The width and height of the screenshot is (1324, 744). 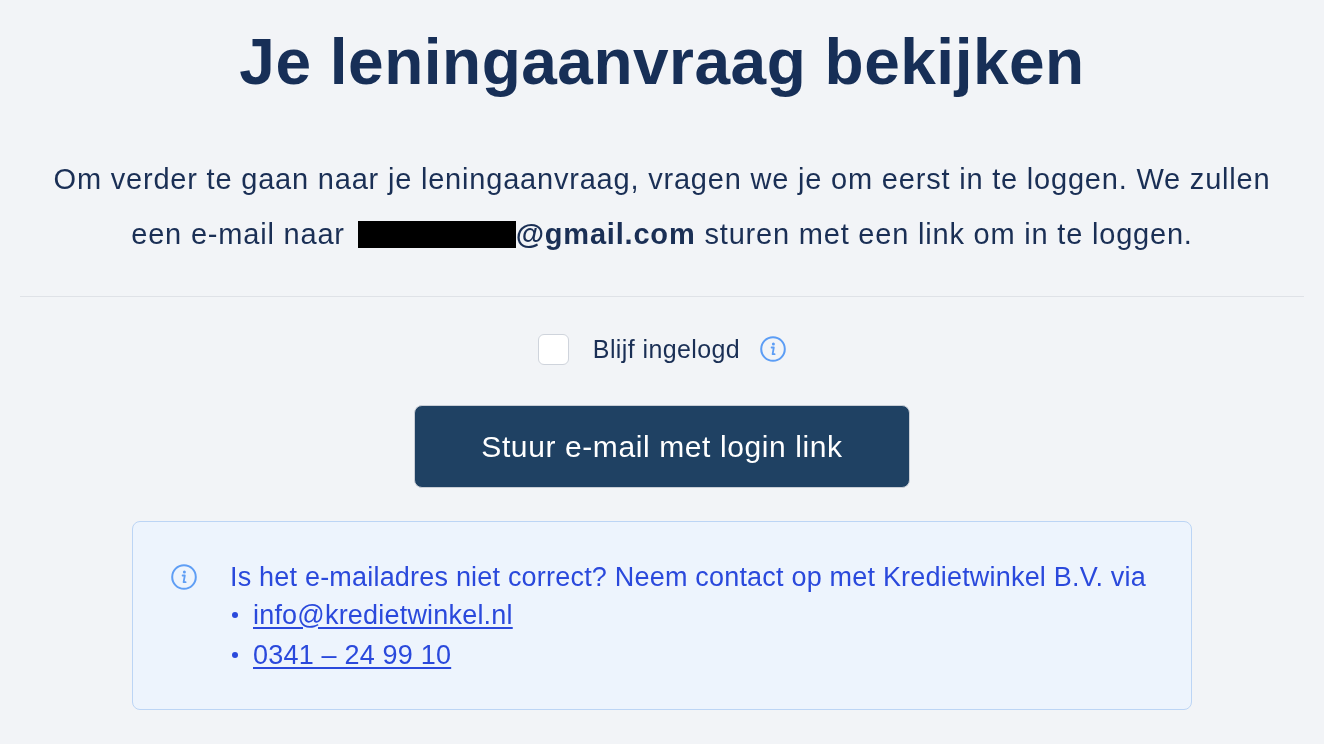 What do you see at coordinates (948, 234) in the screenshot?
I see `intro-text: sturen met een link om in te loggen.` at bounding box center [948, 234].